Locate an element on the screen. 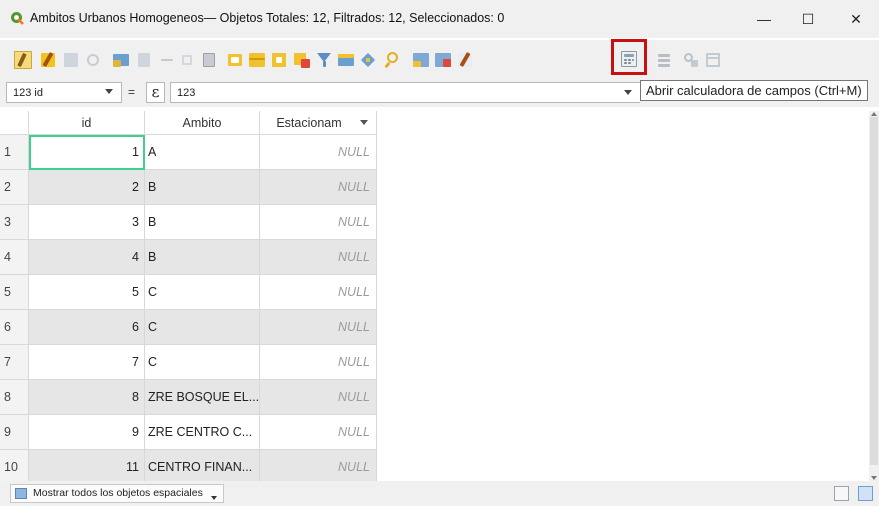 This screenshot has width=879, height=506. scrollbar-thumb is located at coordinates (874, 291).